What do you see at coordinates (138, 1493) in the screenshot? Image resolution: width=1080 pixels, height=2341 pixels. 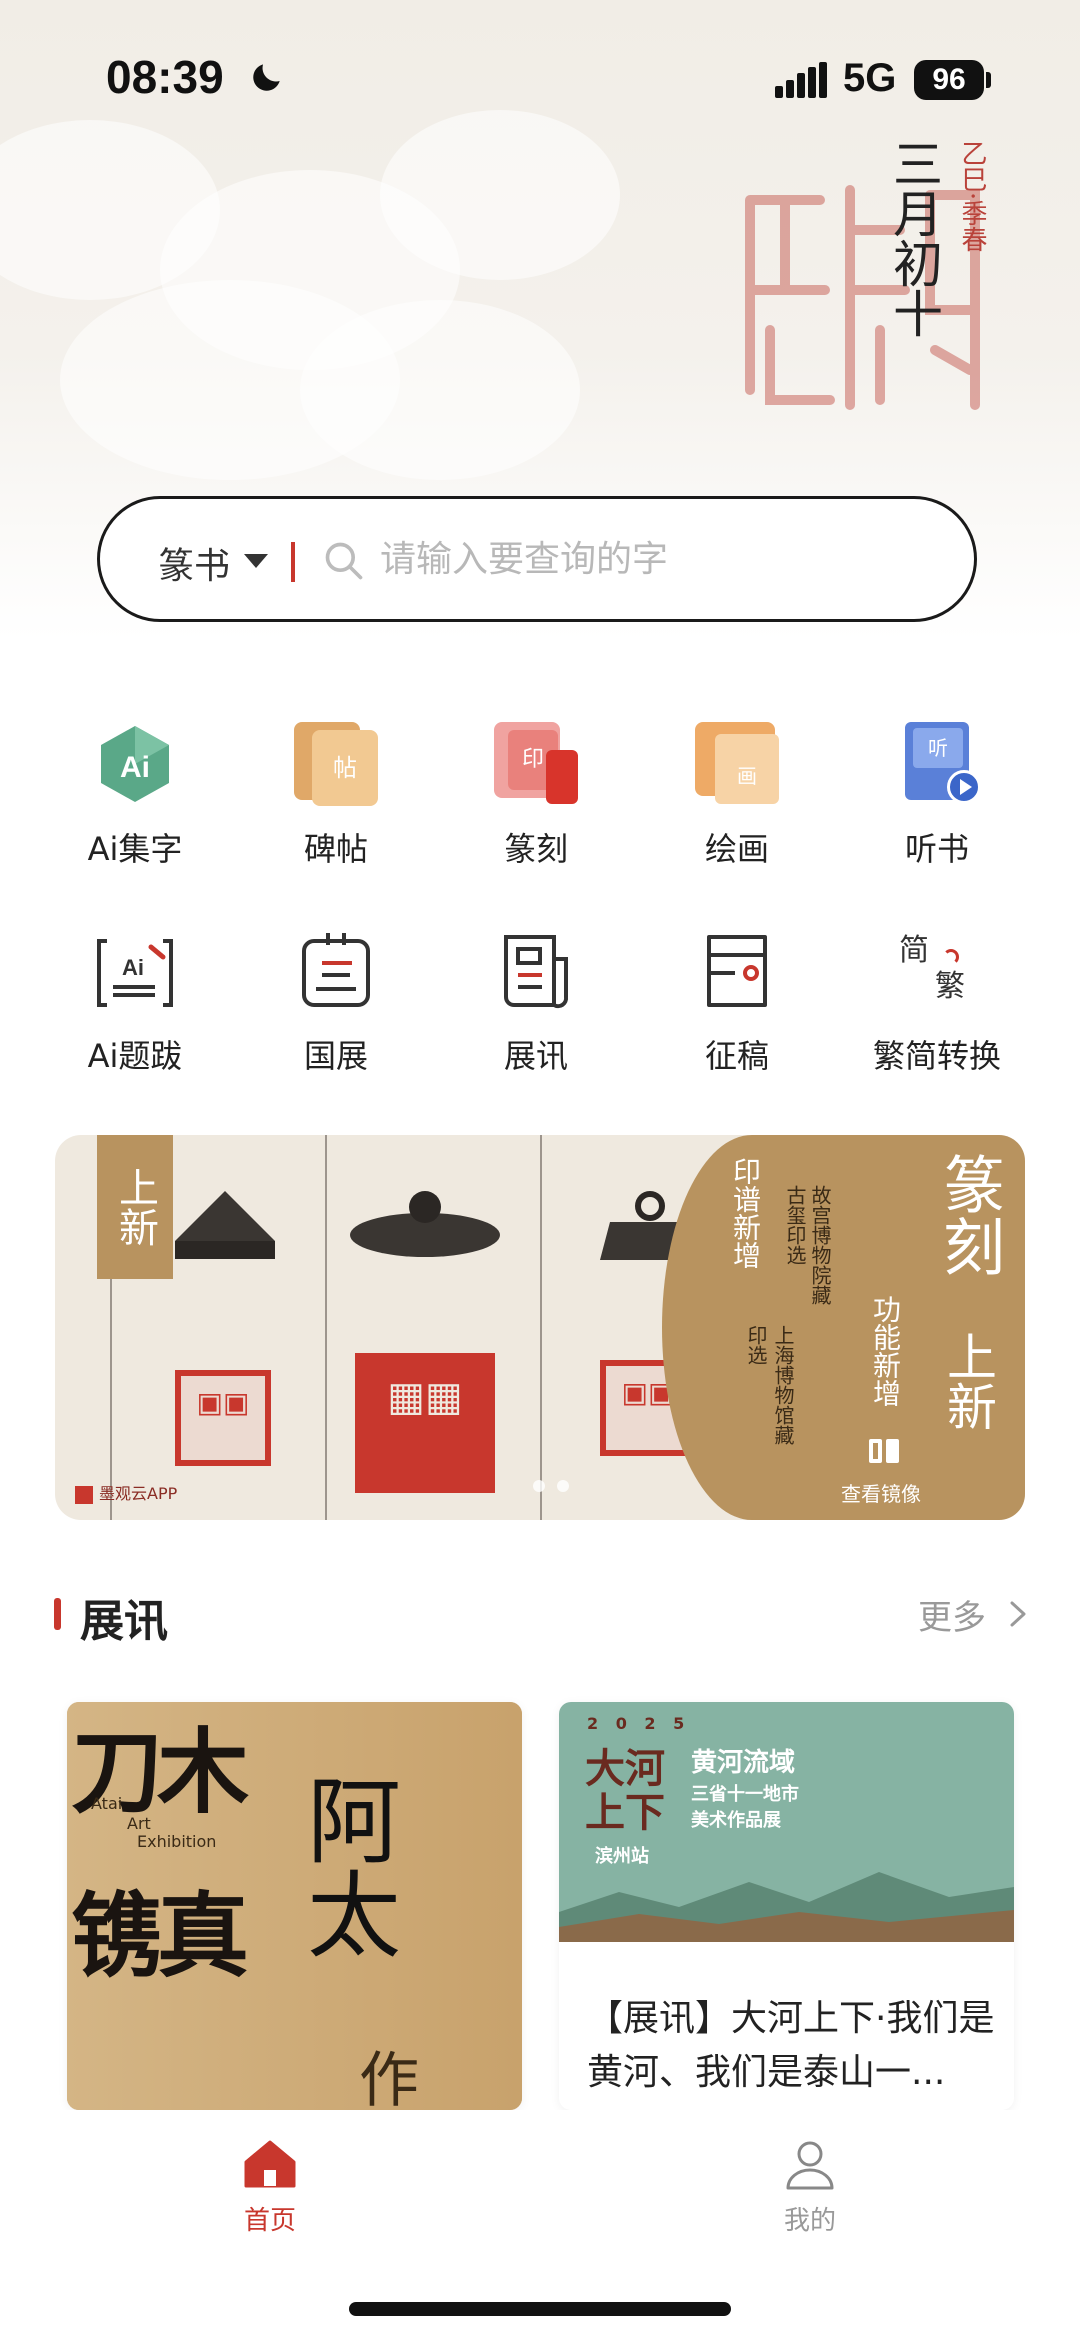 I see `banner-app-name: 墨观云APP` at bounding box center [138, 1493].